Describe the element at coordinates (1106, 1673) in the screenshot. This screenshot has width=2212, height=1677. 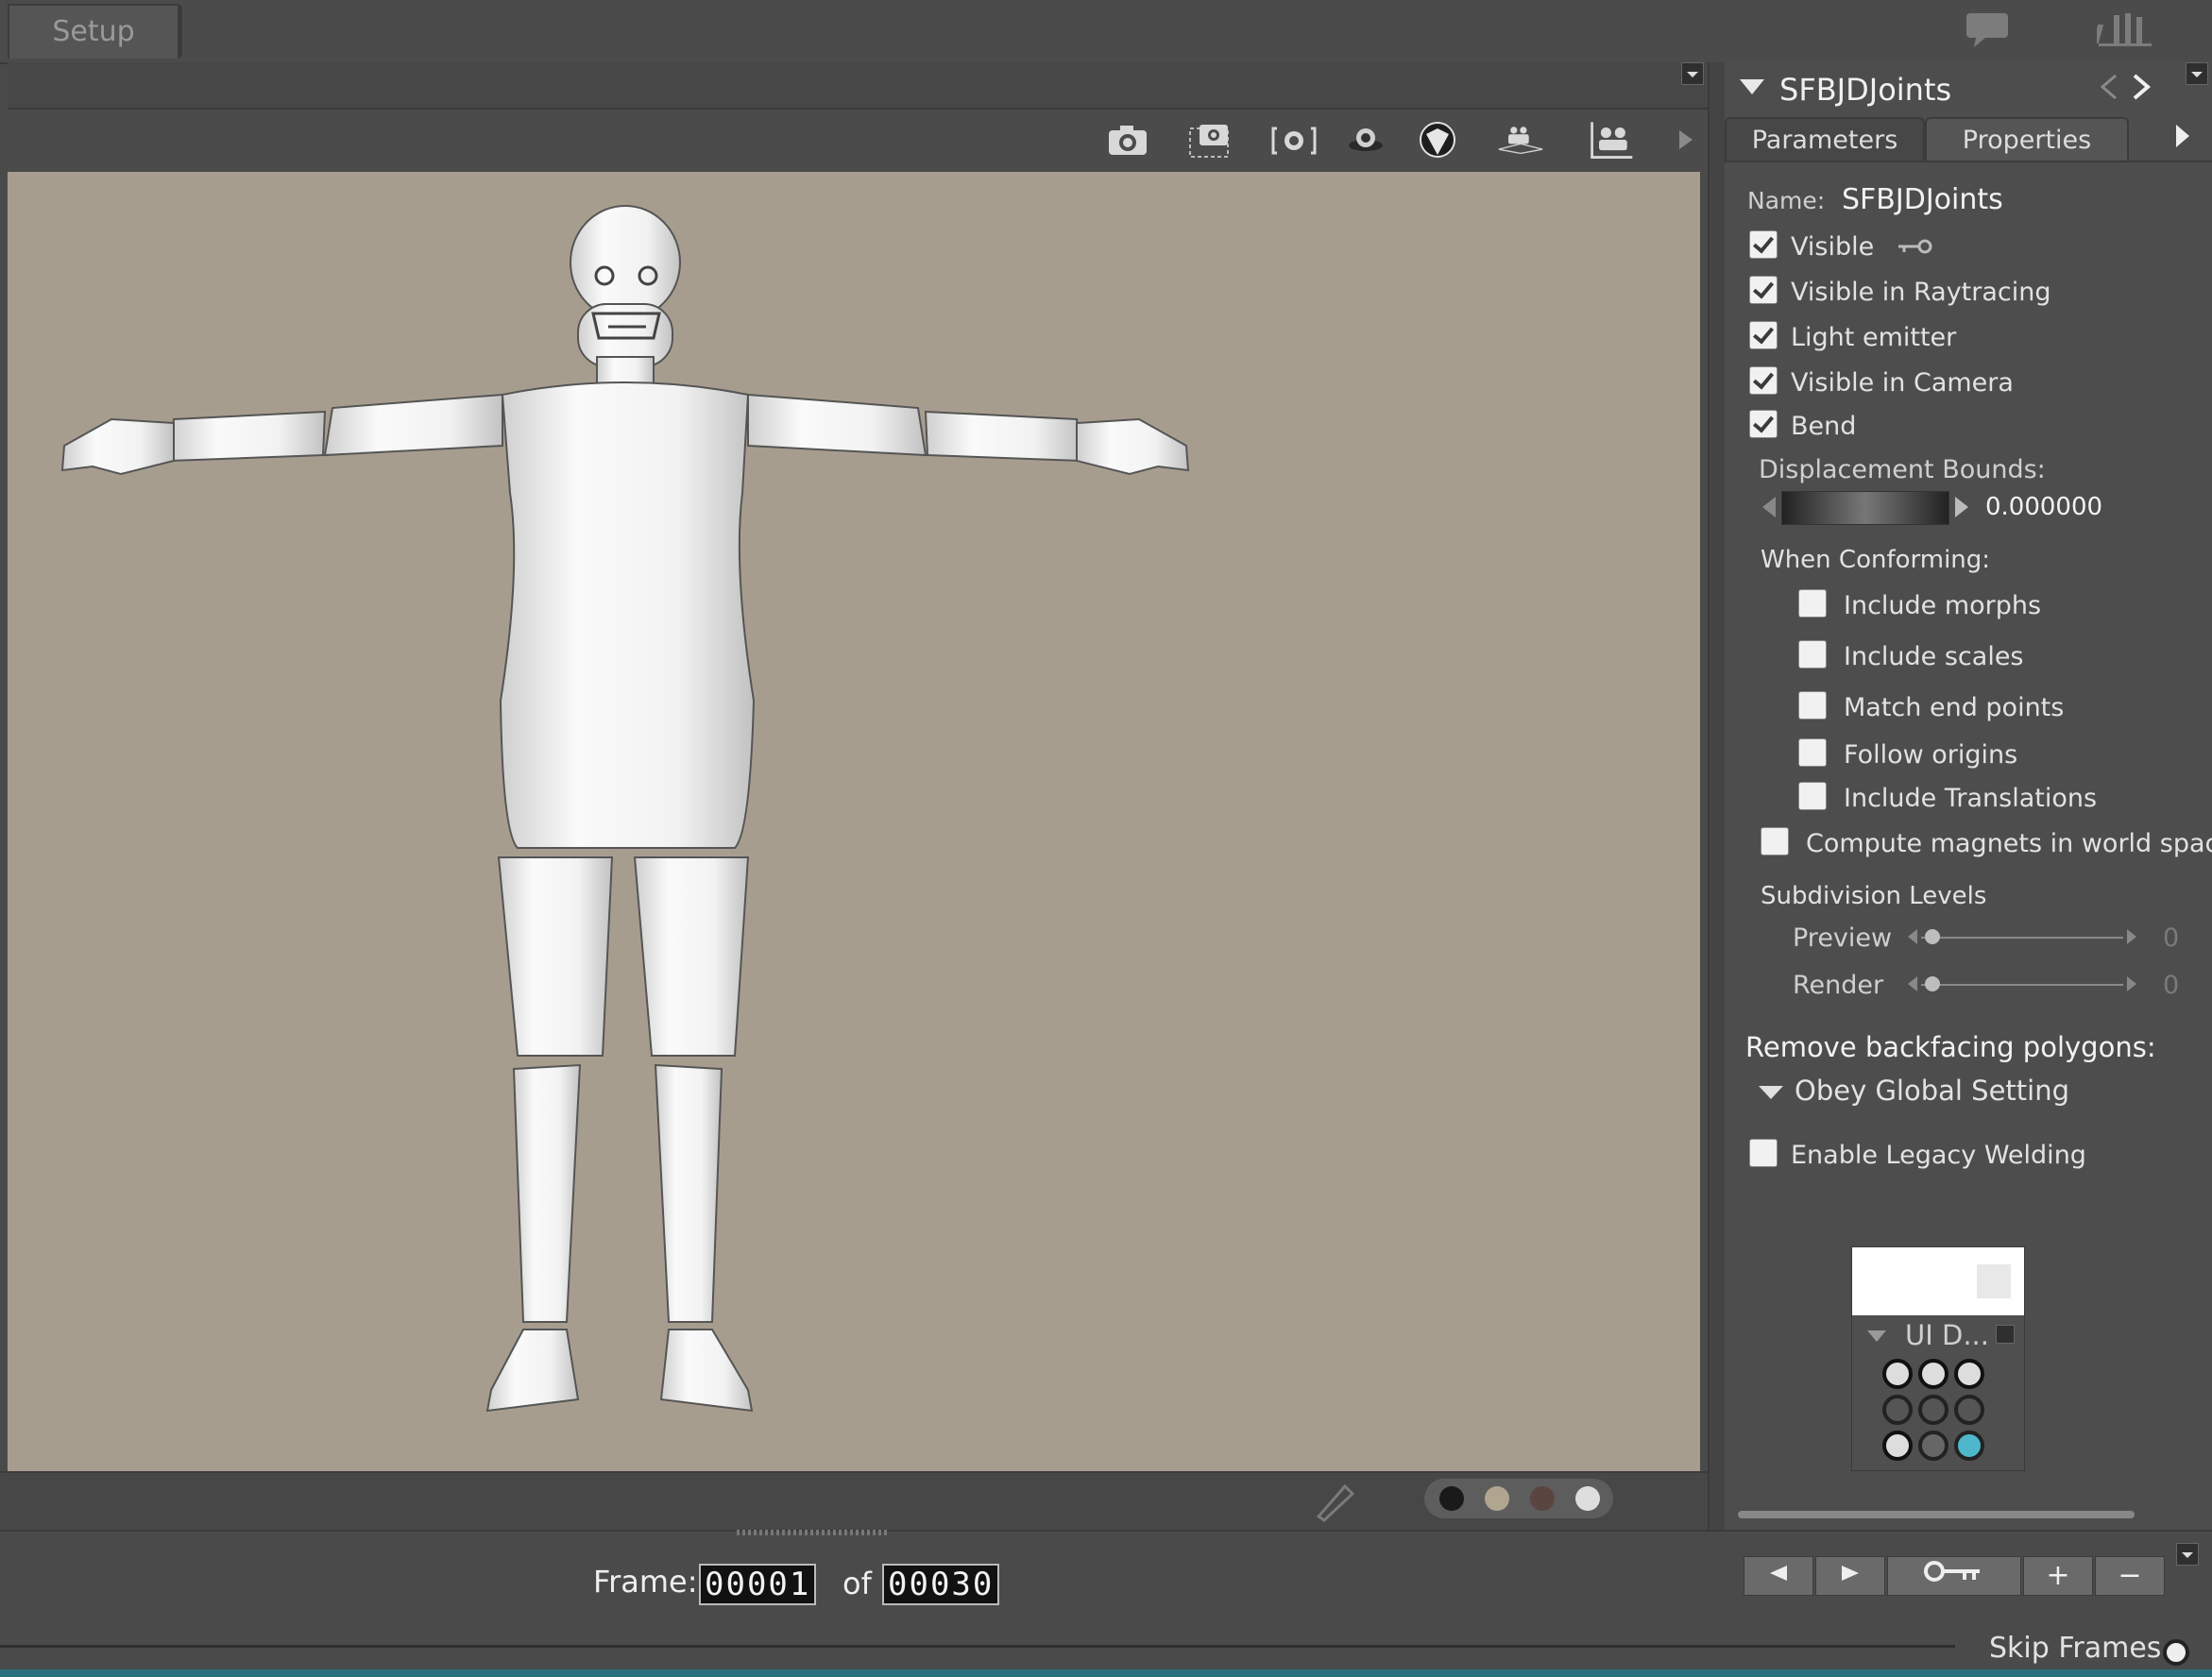
I see `bottom-accent-strip` at that location.